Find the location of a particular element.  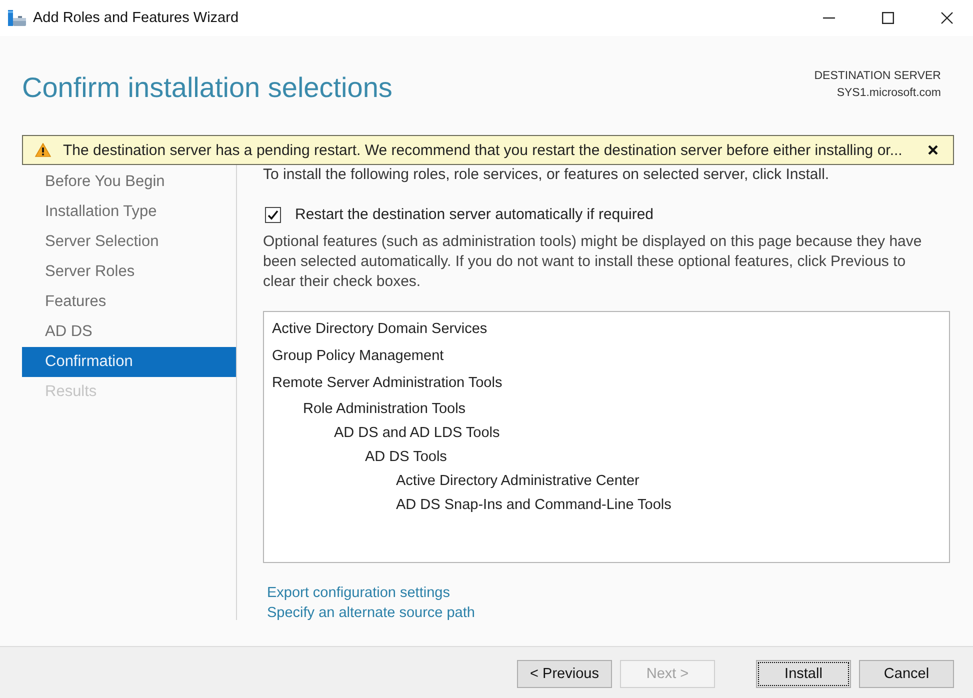

app-icon is located at coordinates (17, 18).